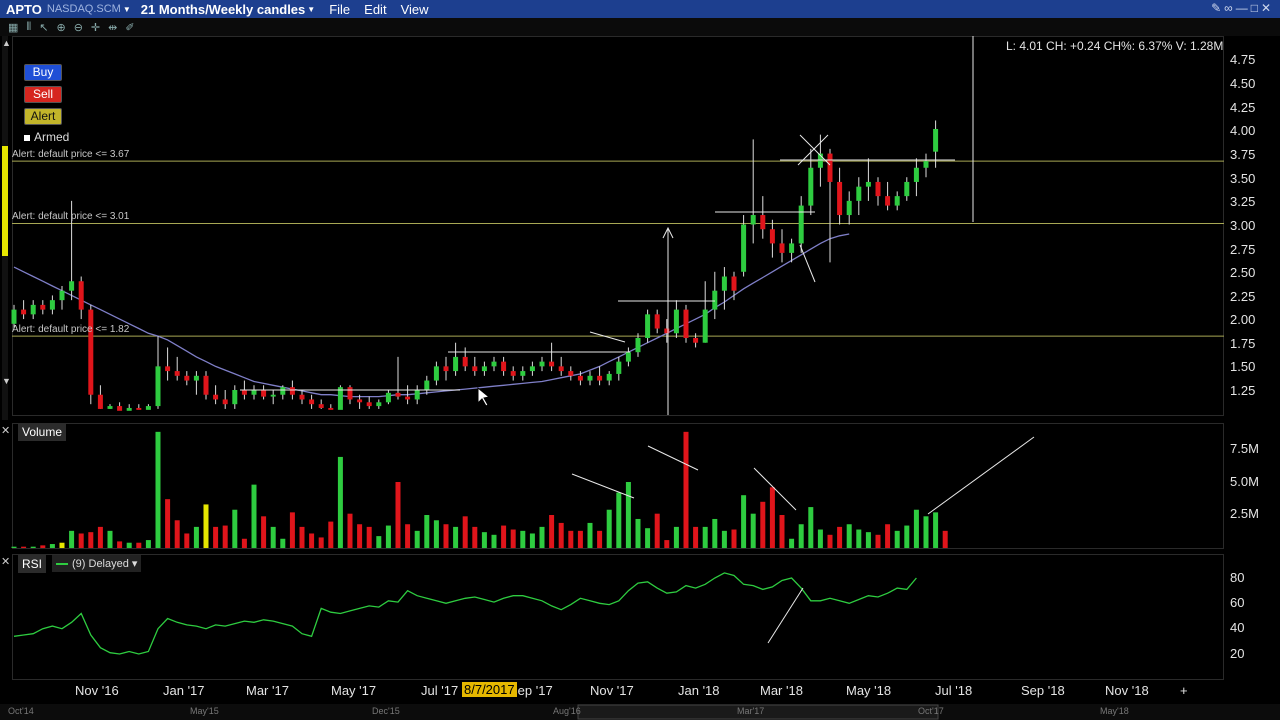 The width and height of the screenshot is (1280, 720). Describe the element at coordinates (1244, 481) in the screenshot. I see `volume-tick: 5.0M` at that location.